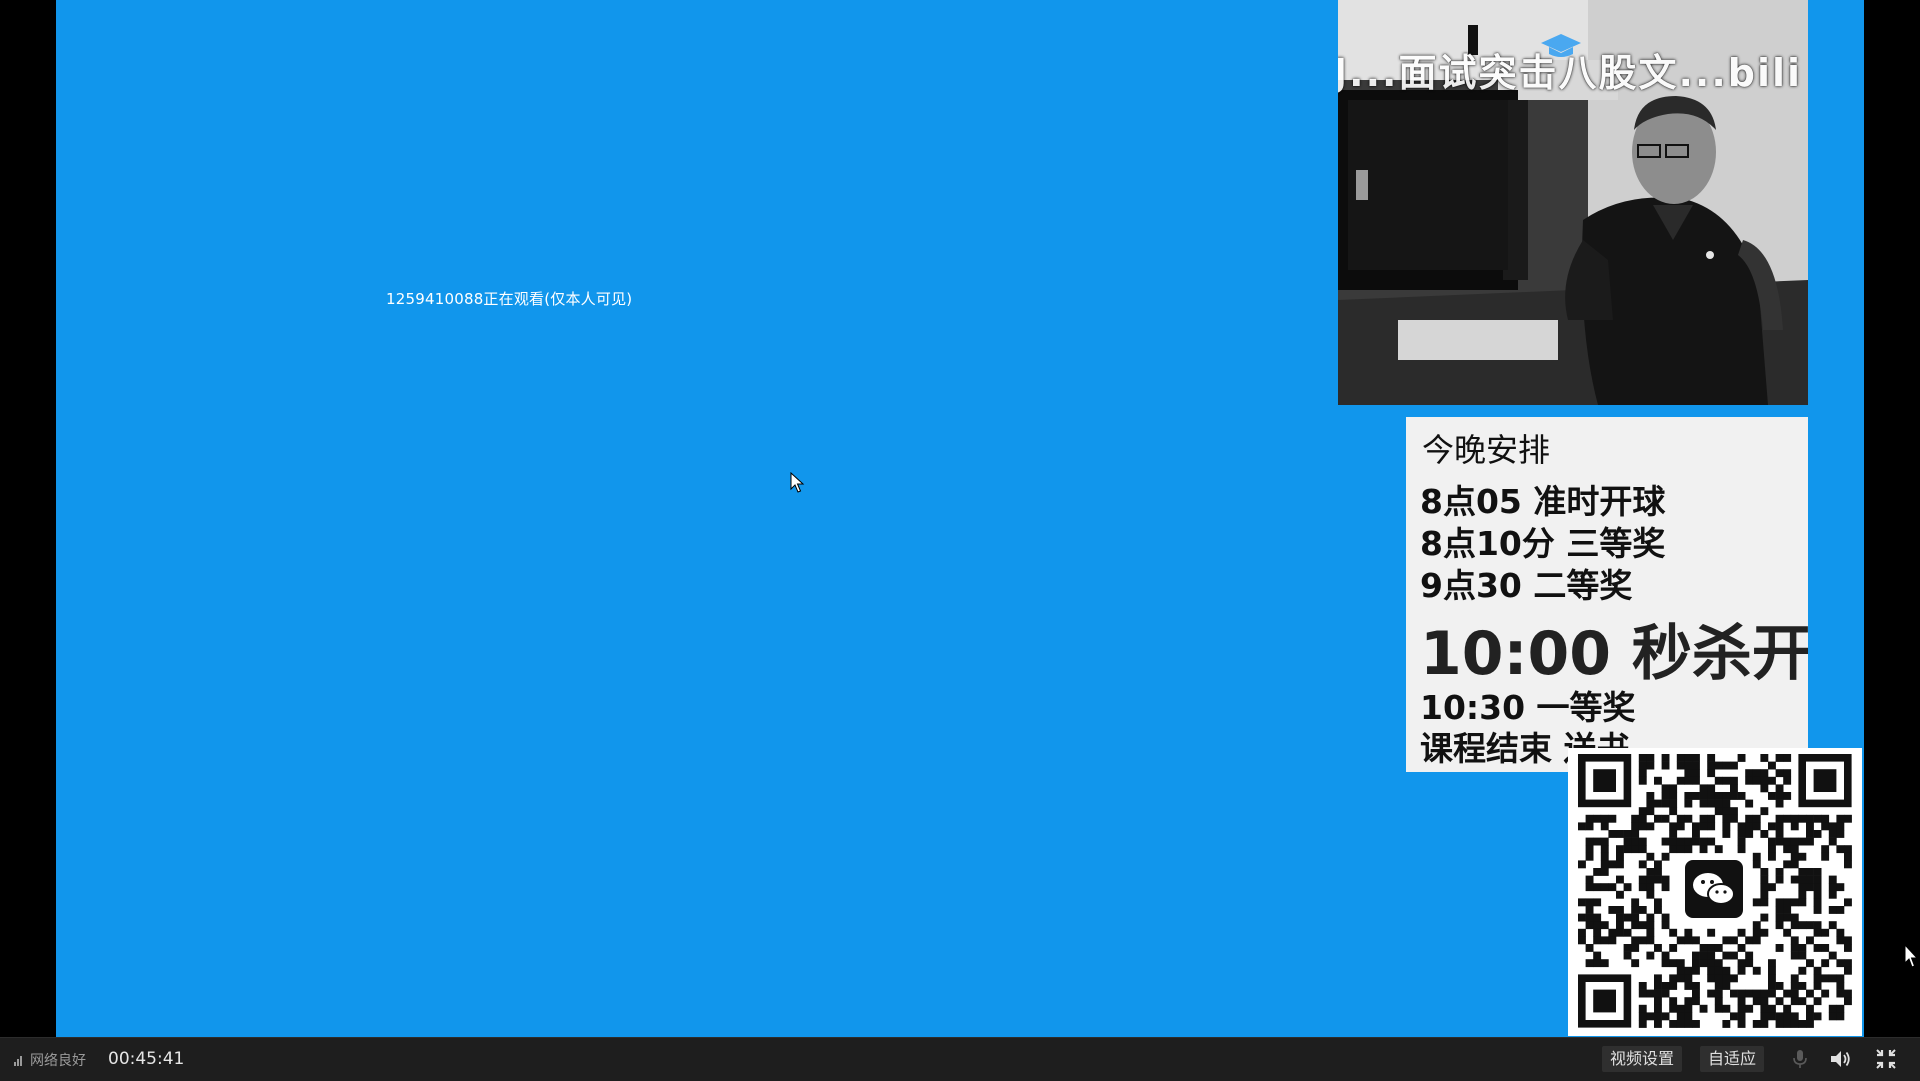  I want to click on microphone-icon, so click(1800, 1059).